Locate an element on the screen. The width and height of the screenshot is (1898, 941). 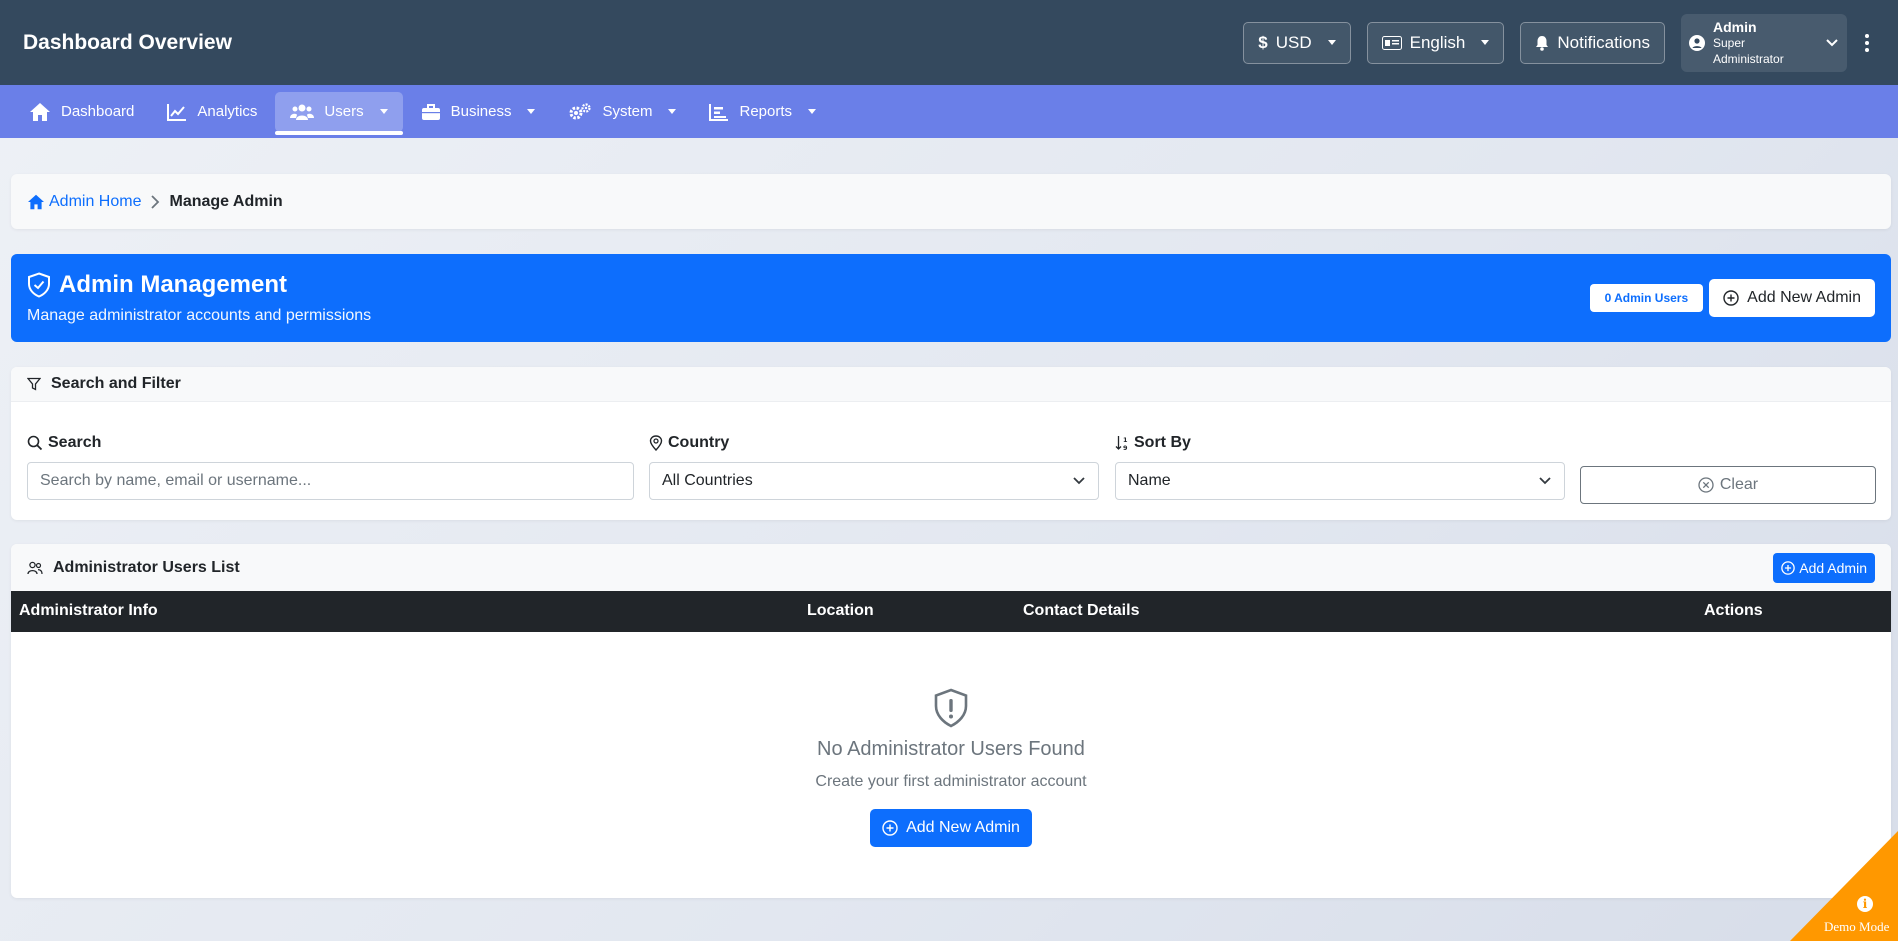
sort-value: Name is located at coordinates (1149, 480).